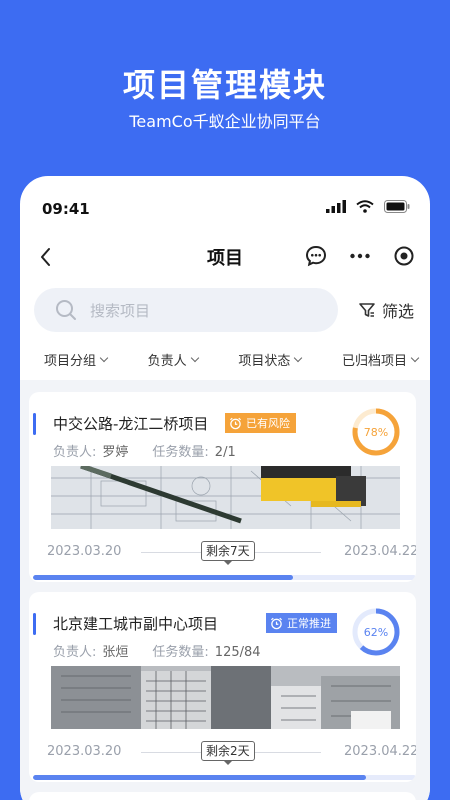 This screenshot has width=450, height=800. What do you see at coordinates (70, 361) in the screenshot?
I see `dropdown-label: 项目分组` at bounding box center [70, 361].